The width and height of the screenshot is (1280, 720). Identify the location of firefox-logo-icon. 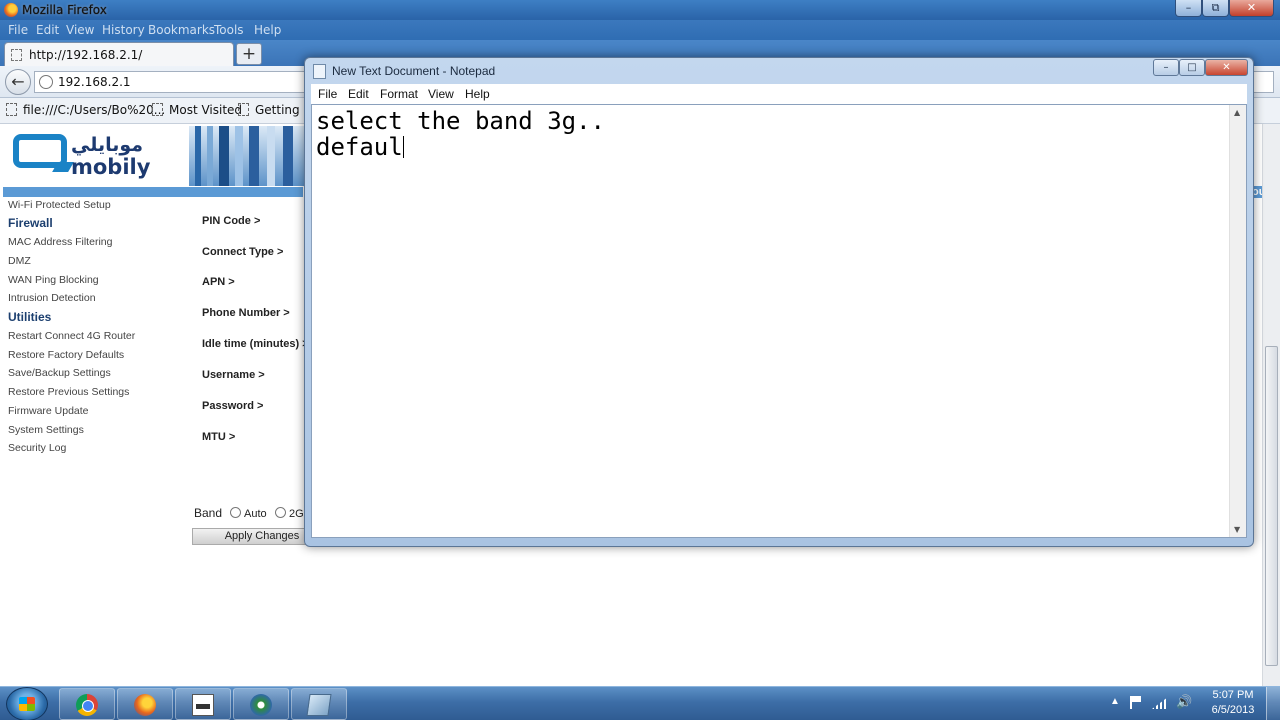
(11, 10).